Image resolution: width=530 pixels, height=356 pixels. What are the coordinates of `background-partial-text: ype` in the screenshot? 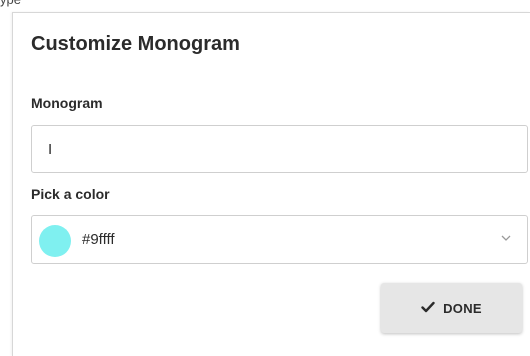 It's located at (10, 3).